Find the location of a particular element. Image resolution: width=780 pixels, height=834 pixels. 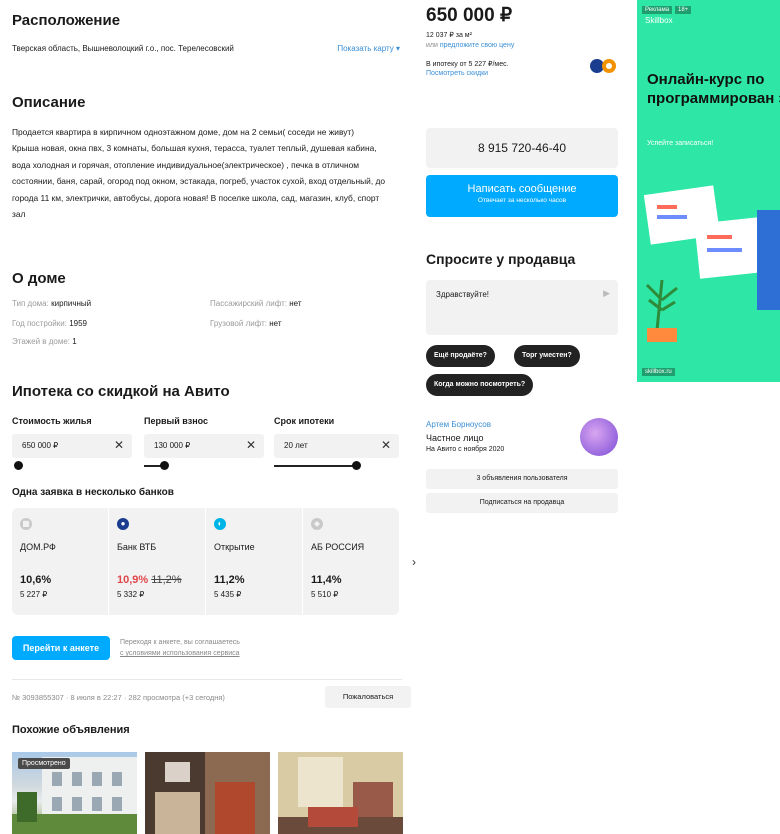

ad-tag: Реклама is located at coordinates (657, 10).